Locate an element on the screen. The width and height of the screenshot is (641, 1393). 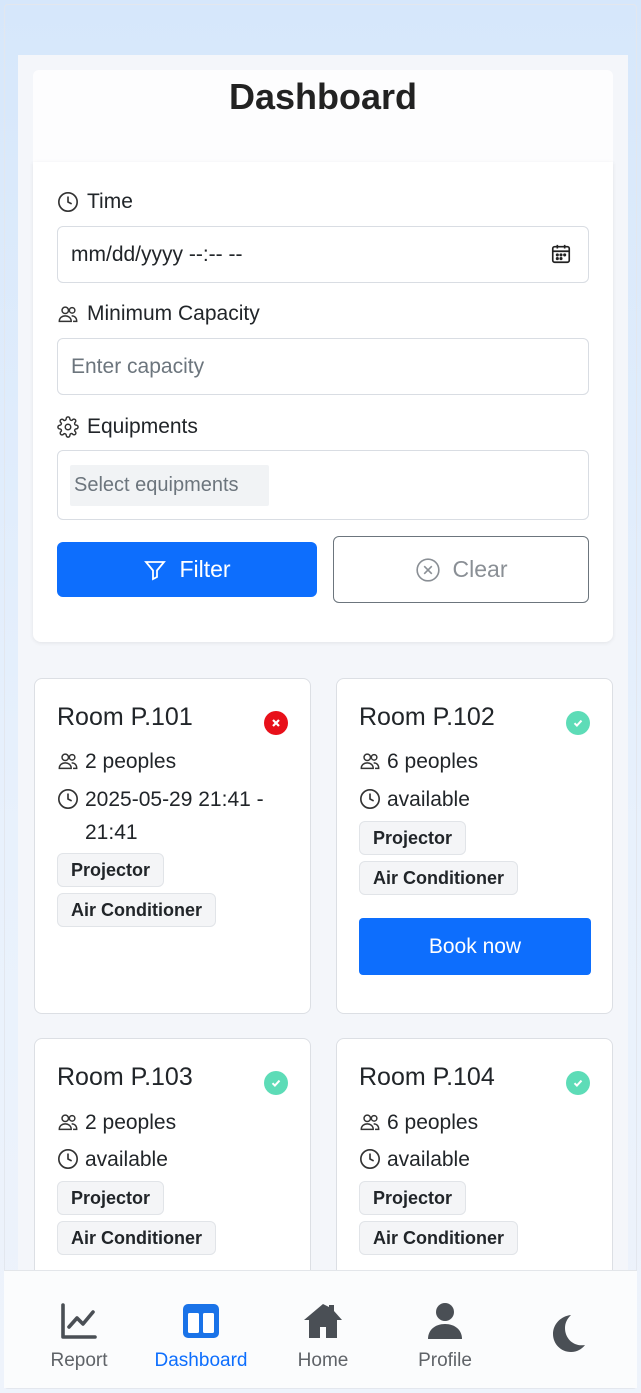
room-time: 2025-05-29 21:41 - 21:41 is located at coordinates (177, 816).